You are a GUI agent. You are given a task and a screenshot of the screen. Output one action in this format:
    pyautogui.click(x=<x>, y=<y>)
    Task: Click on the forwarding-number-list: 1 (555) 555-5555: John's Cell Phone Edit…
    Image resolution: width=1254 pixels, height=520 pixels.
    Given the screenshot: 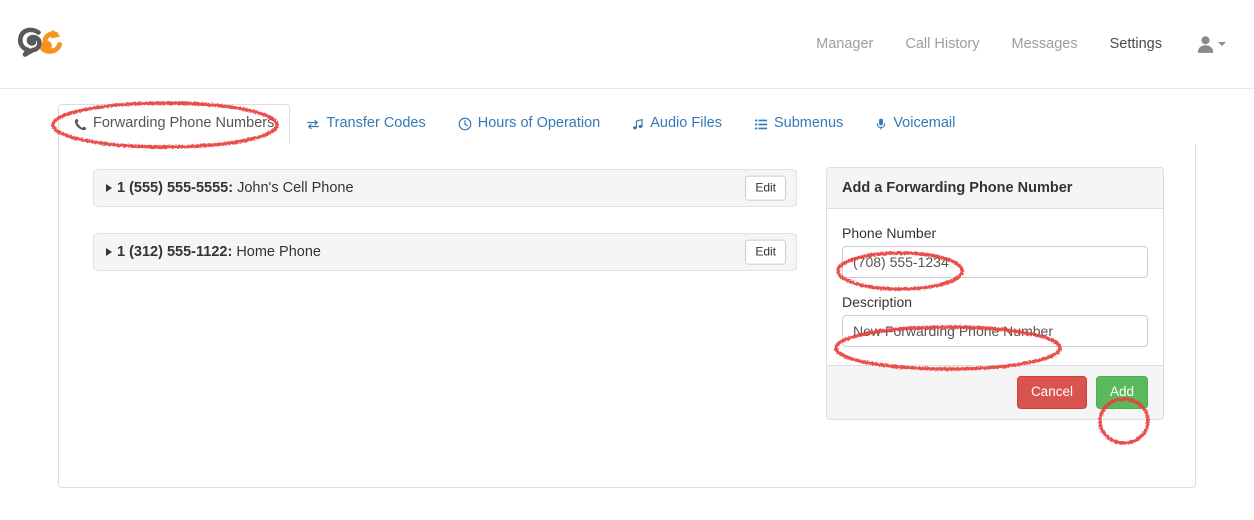 What is the action you would take?
    pyautogui.click(x=445, y=233)
    